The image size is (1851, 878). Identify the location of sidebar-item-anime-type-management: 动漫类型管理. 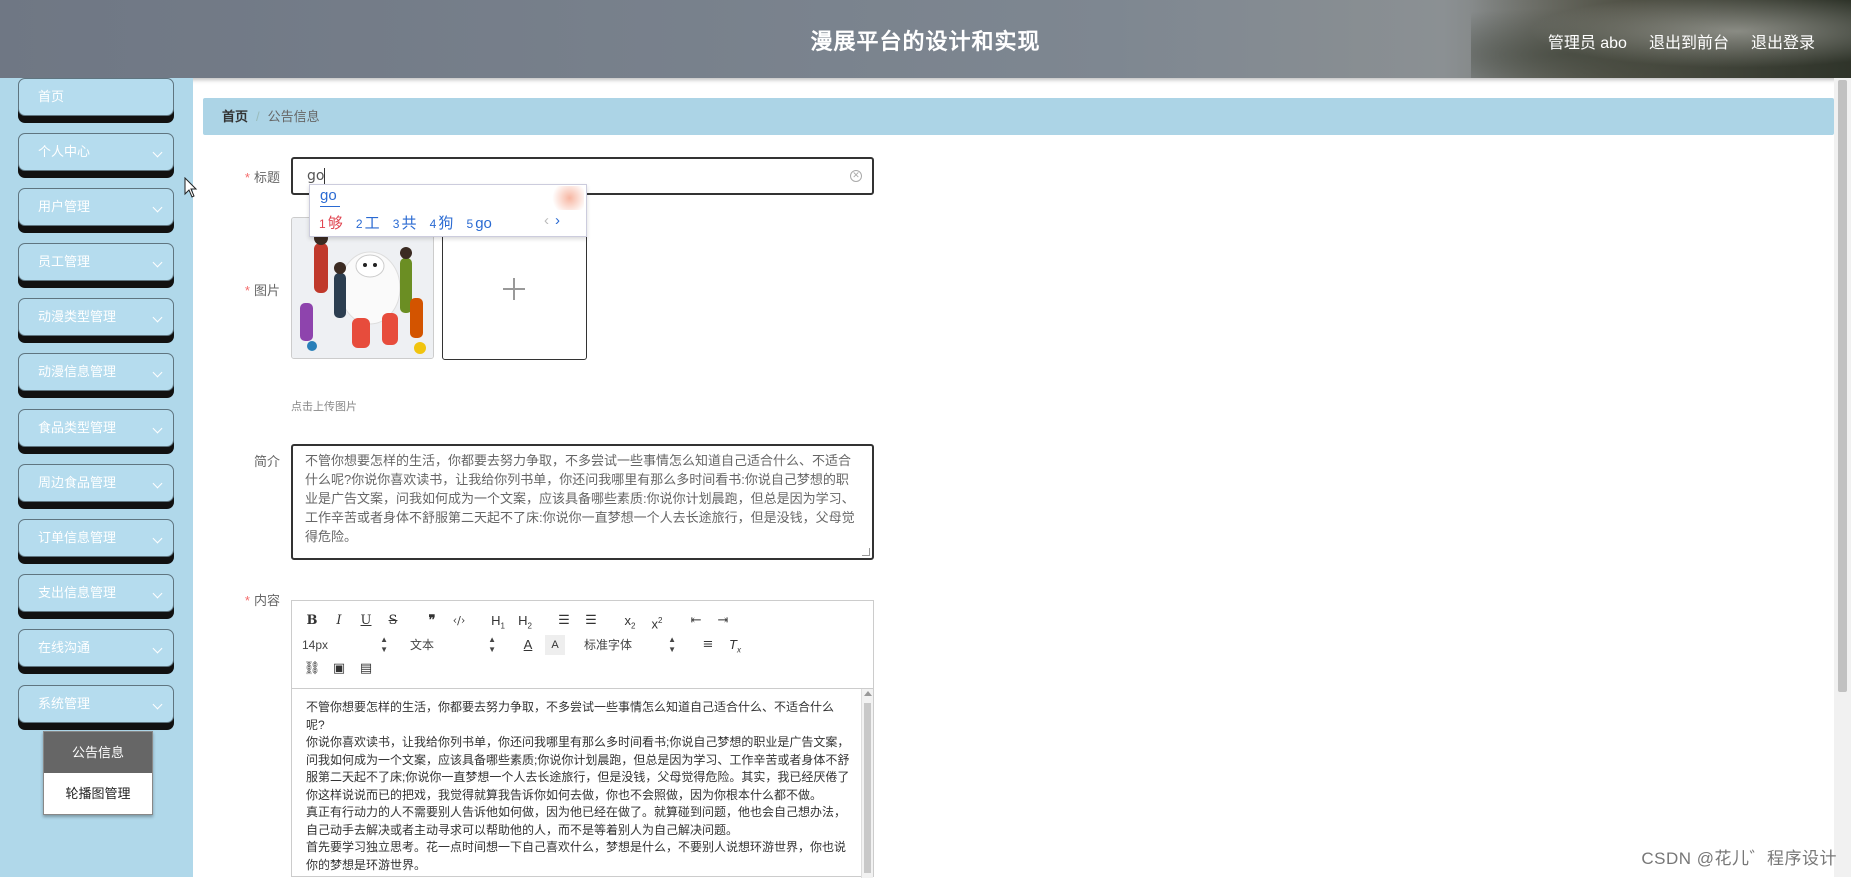
(96, 317).